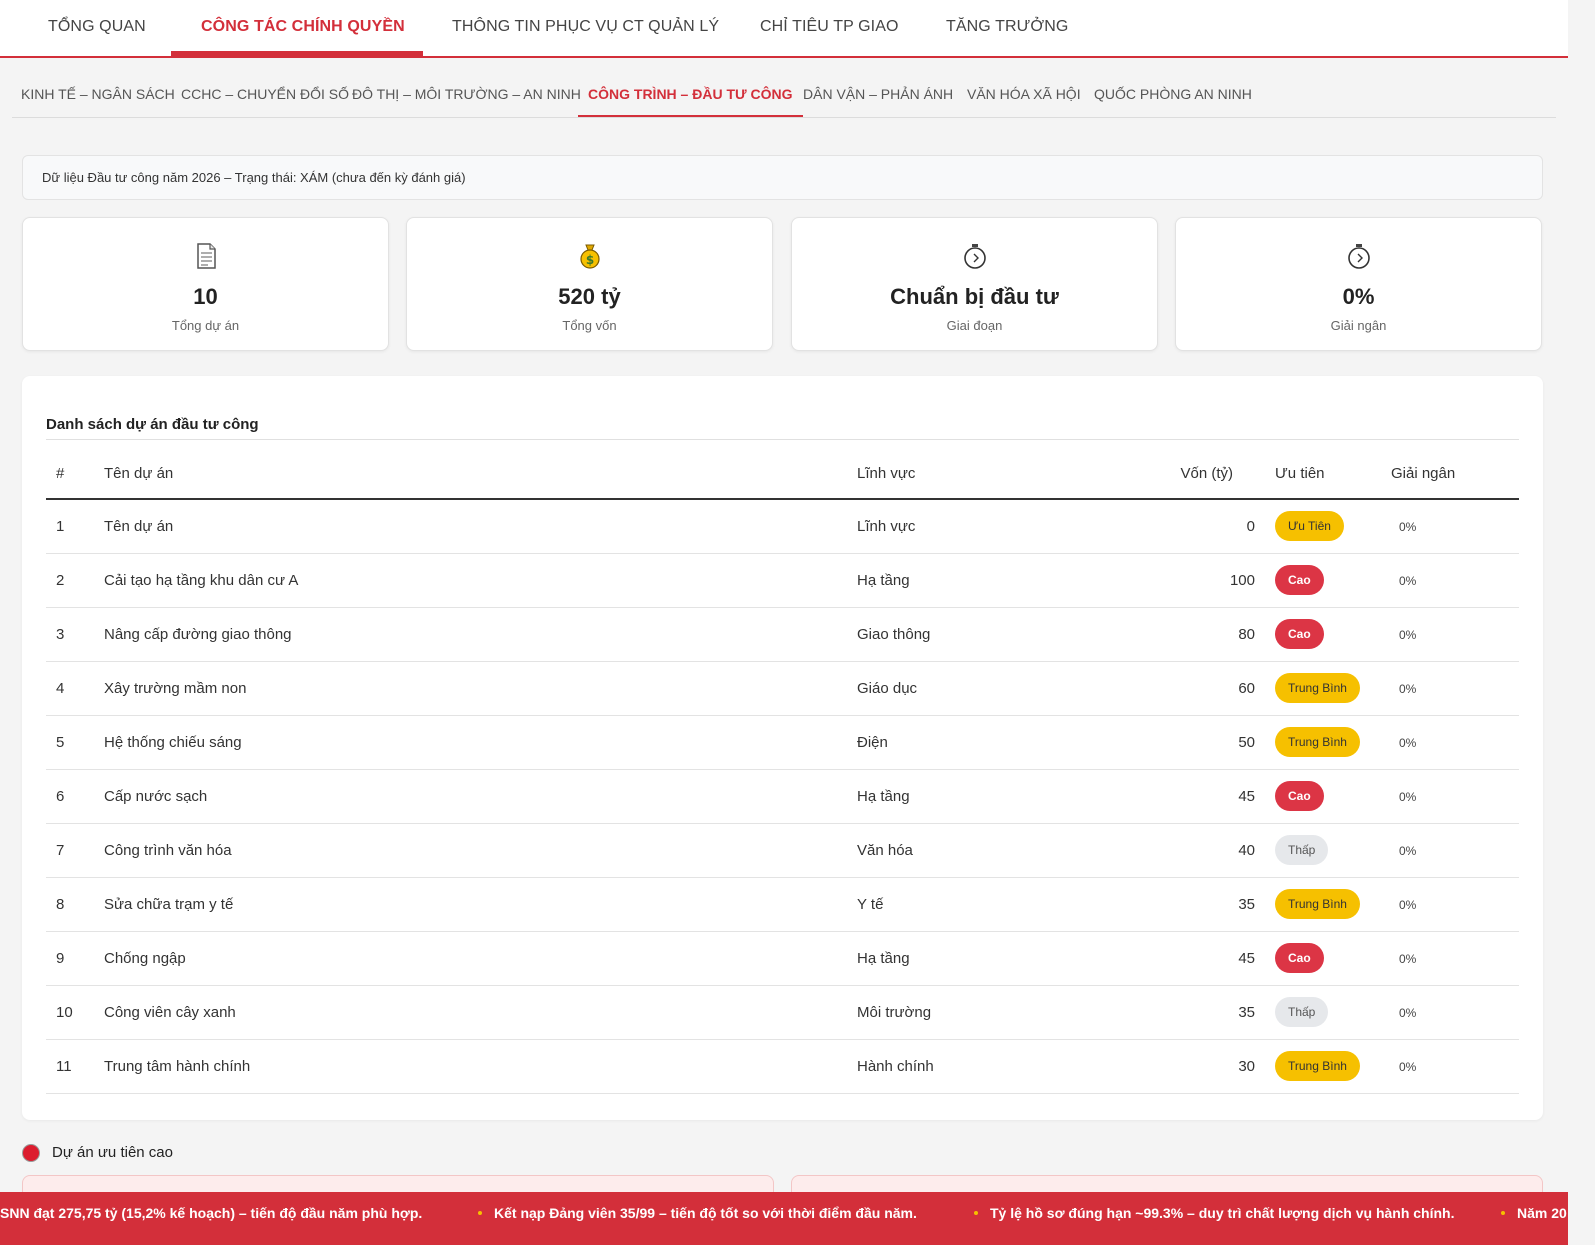  I want to click on project-field: Y tế, so click(1007, 904).